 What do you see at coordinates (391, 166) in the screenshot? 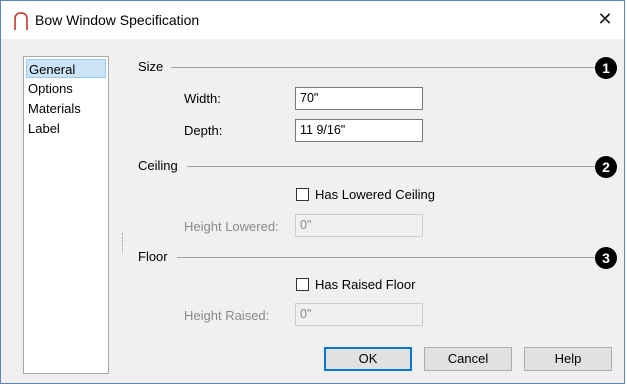
I see `ceiling-divider` at bounding box center [391, 166].